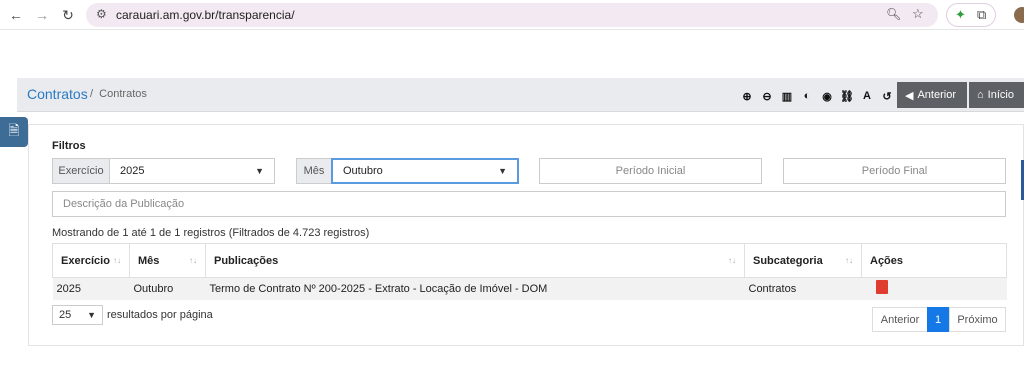 This screenshot has width=1024, height=368. Describe the element at coordinates (936, 95) in the screenshot. I see `previous-button-label: Anterior` at that location.